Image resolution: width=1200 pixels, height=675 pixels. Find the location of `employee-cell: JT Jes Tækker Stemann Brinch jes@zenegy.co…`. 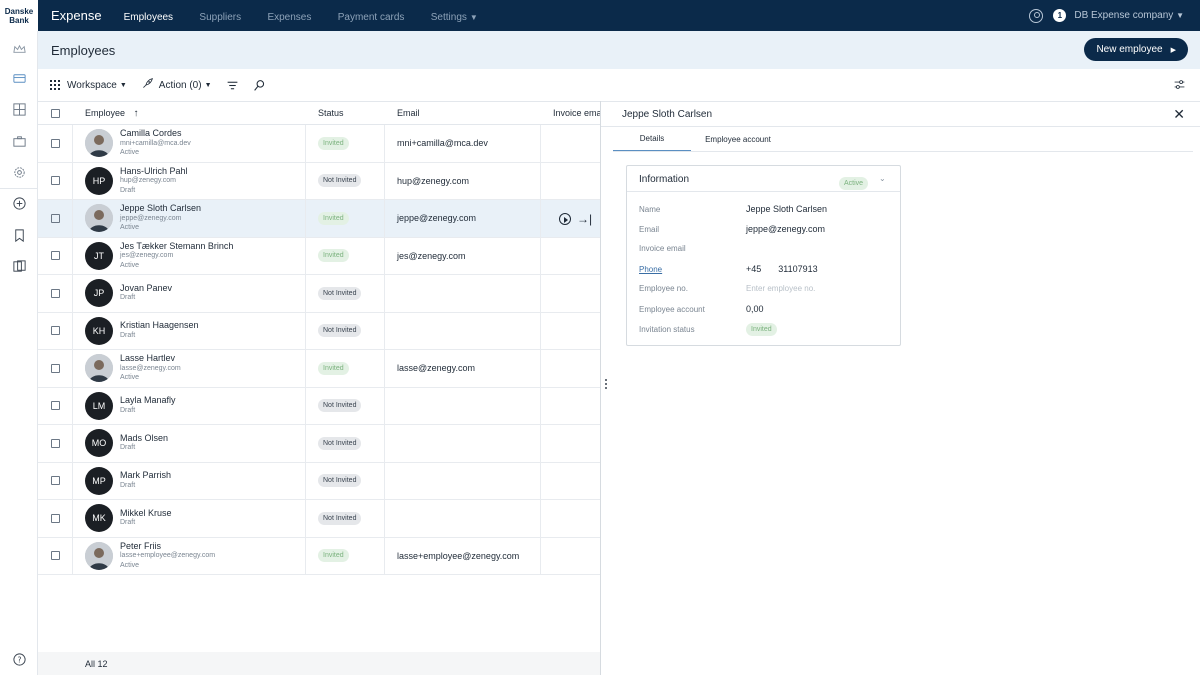

employee-cell: JT Jes Tækker Stemann Brinch jes@zenegy.co… is located at coordinates (189, 255).